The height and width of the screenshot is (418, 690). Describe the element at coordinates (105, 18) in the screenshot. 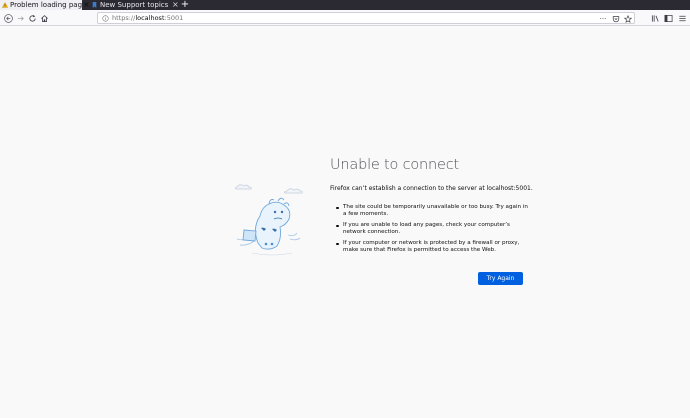

I see `info-icon` at that location.